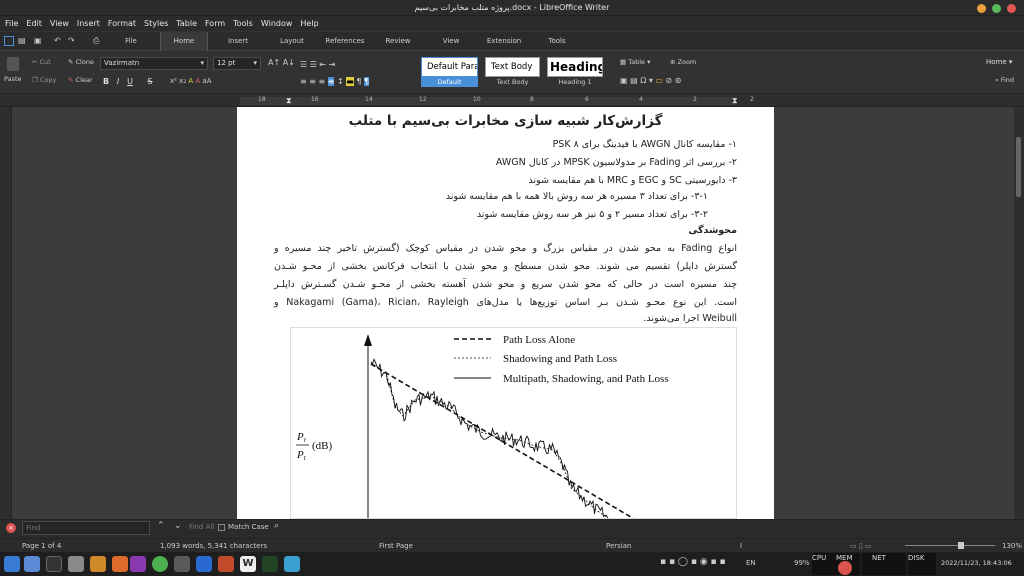  What do you see at coordinates (221, 527) in the screenshot?
I see `match-case-checkbox` at bounding box center [221, 527].